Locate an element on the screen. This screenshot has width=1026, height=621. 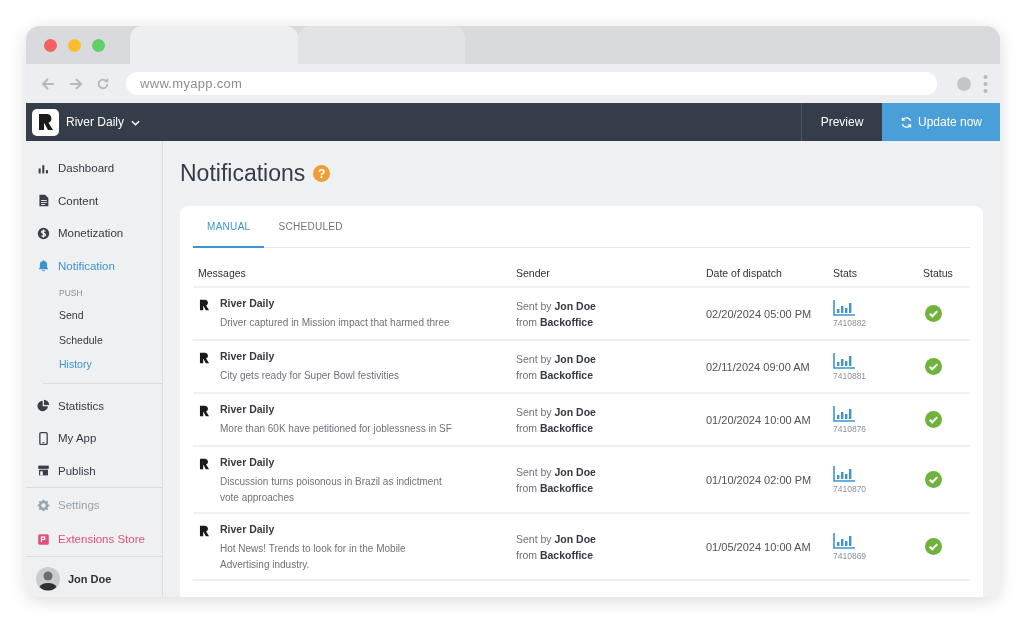
back-arrow-icon is located at coordinates (48, 83).